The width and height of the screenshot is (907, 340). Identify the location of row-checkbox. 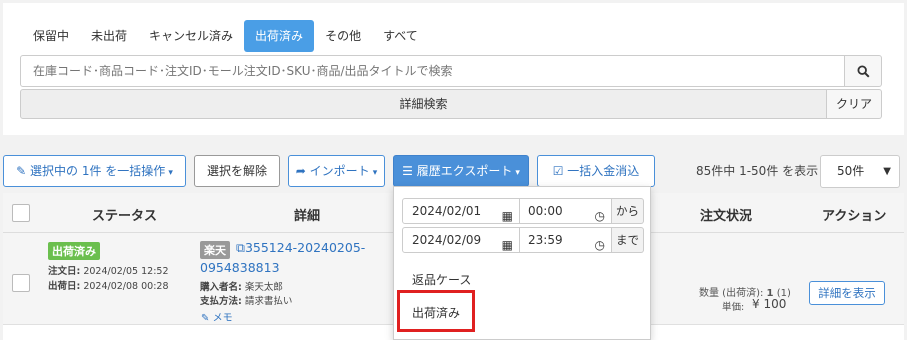
(21, 283).